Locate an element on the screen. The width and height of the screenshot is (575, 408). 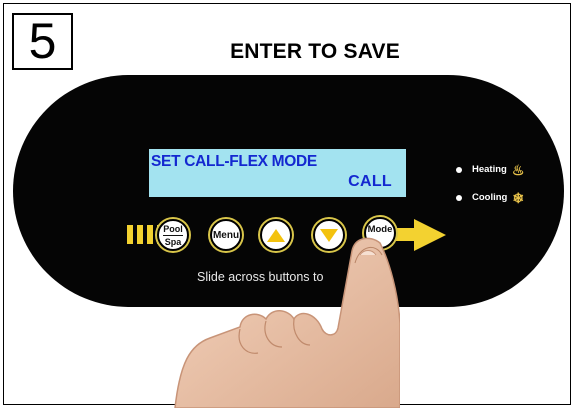
lcd-line-1: SET CALL-FLEX MODE is located at coordinates (234, 161).